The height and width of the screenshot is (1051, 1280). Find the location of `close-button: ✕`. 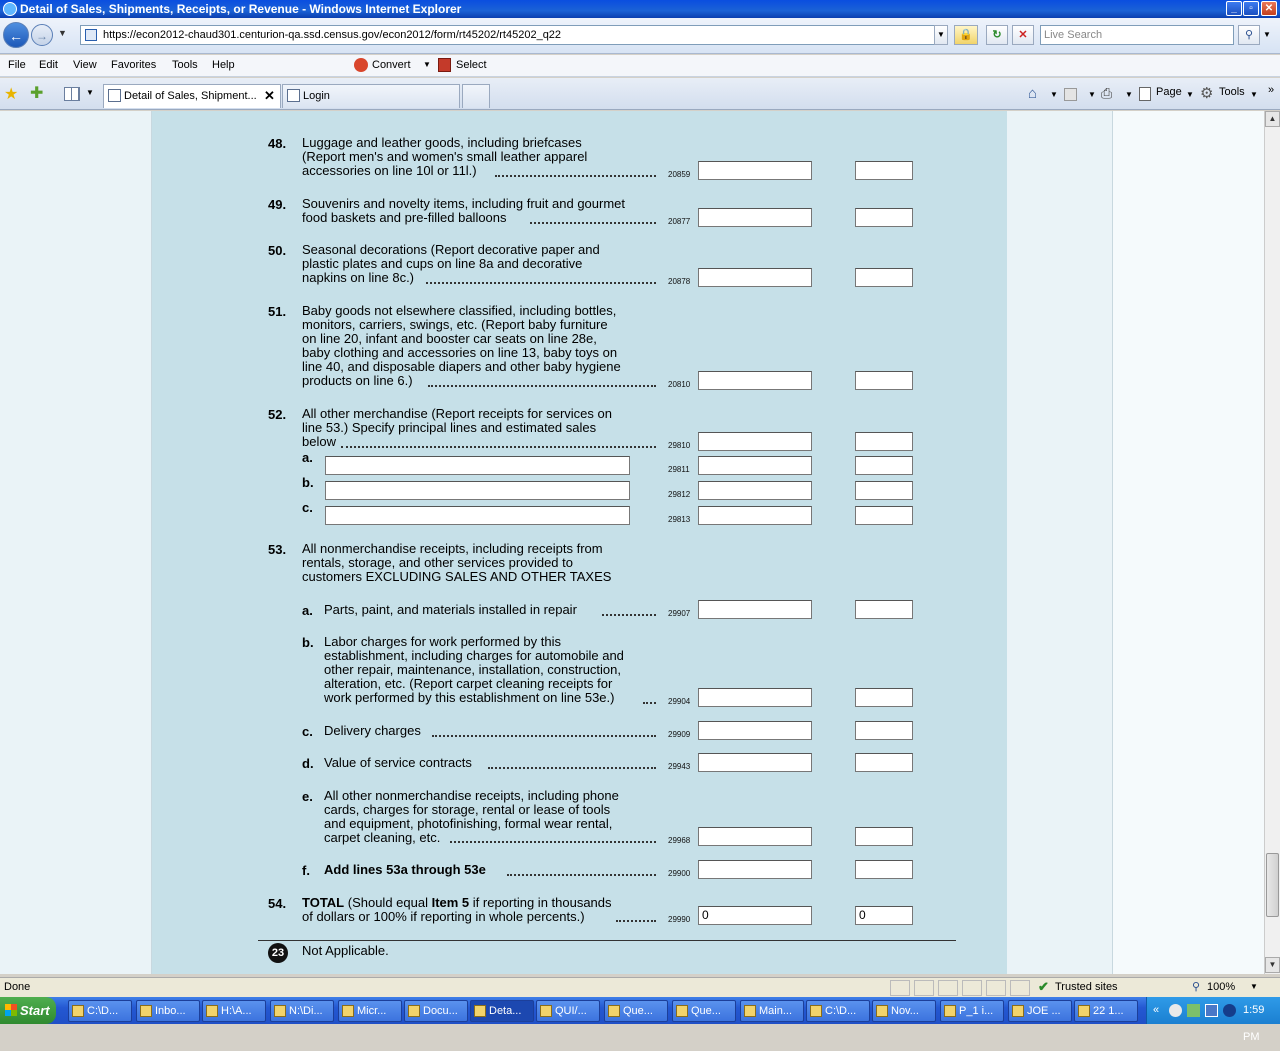

close-button: ✕ is located at coordinates (1269, 8).